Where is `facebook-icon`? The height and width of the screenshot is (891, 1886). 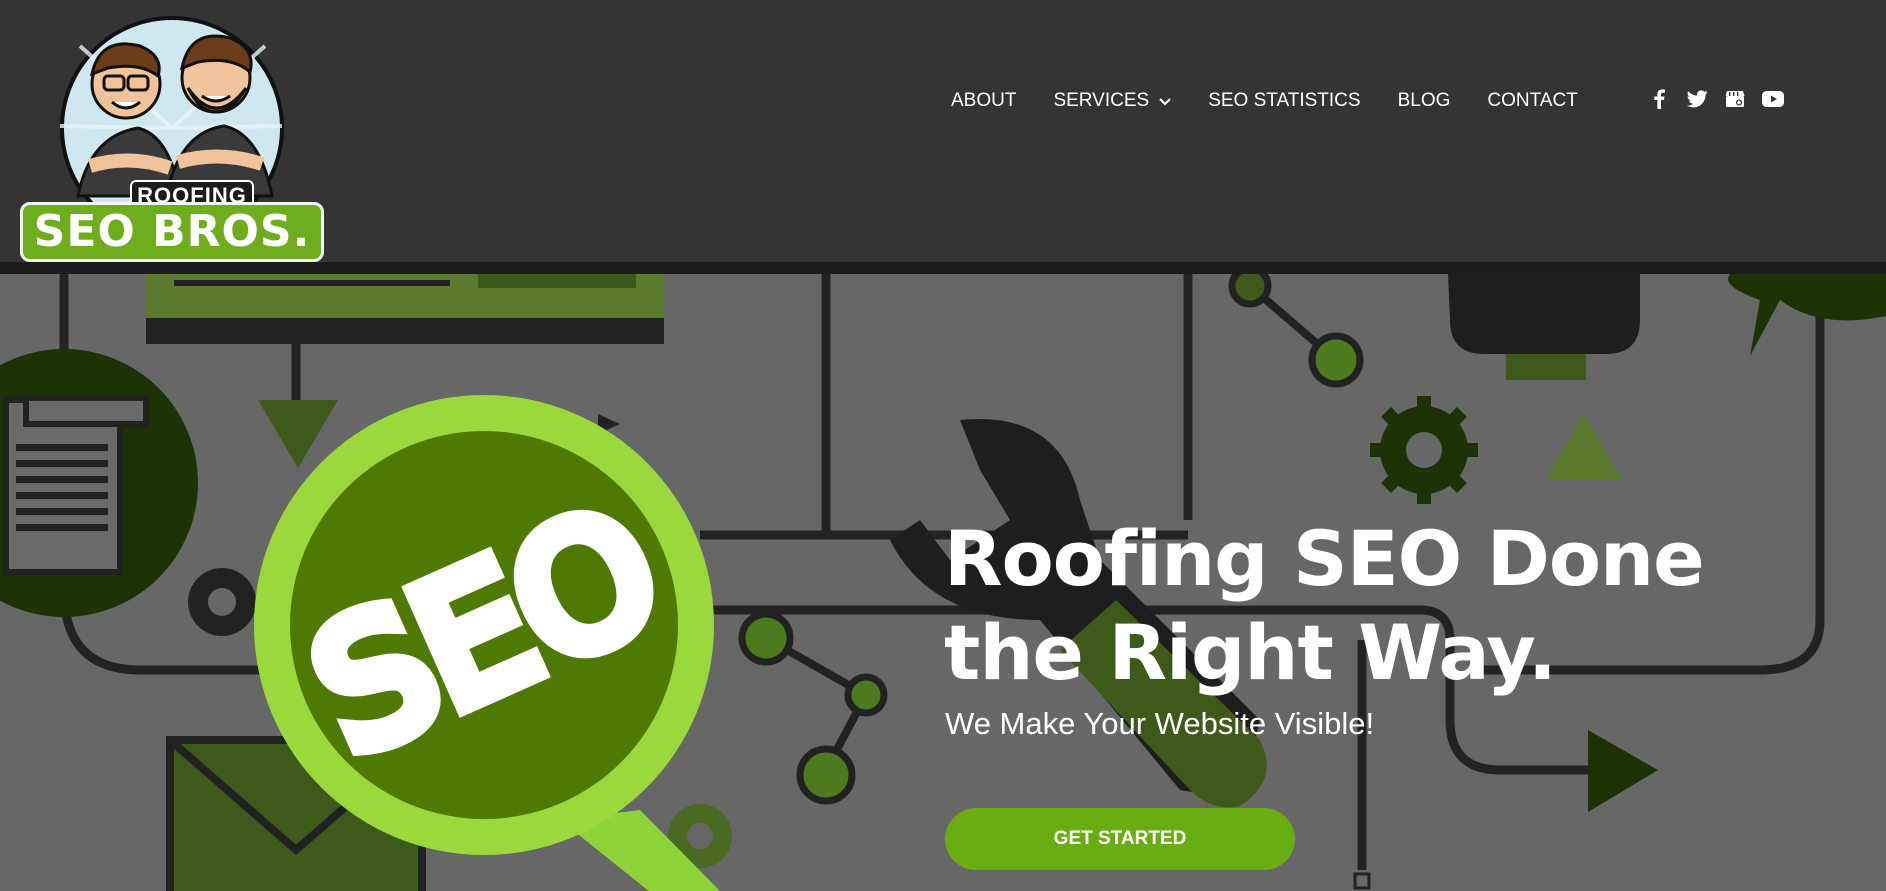 facebook-icon is located at coordinates (1659, 99).